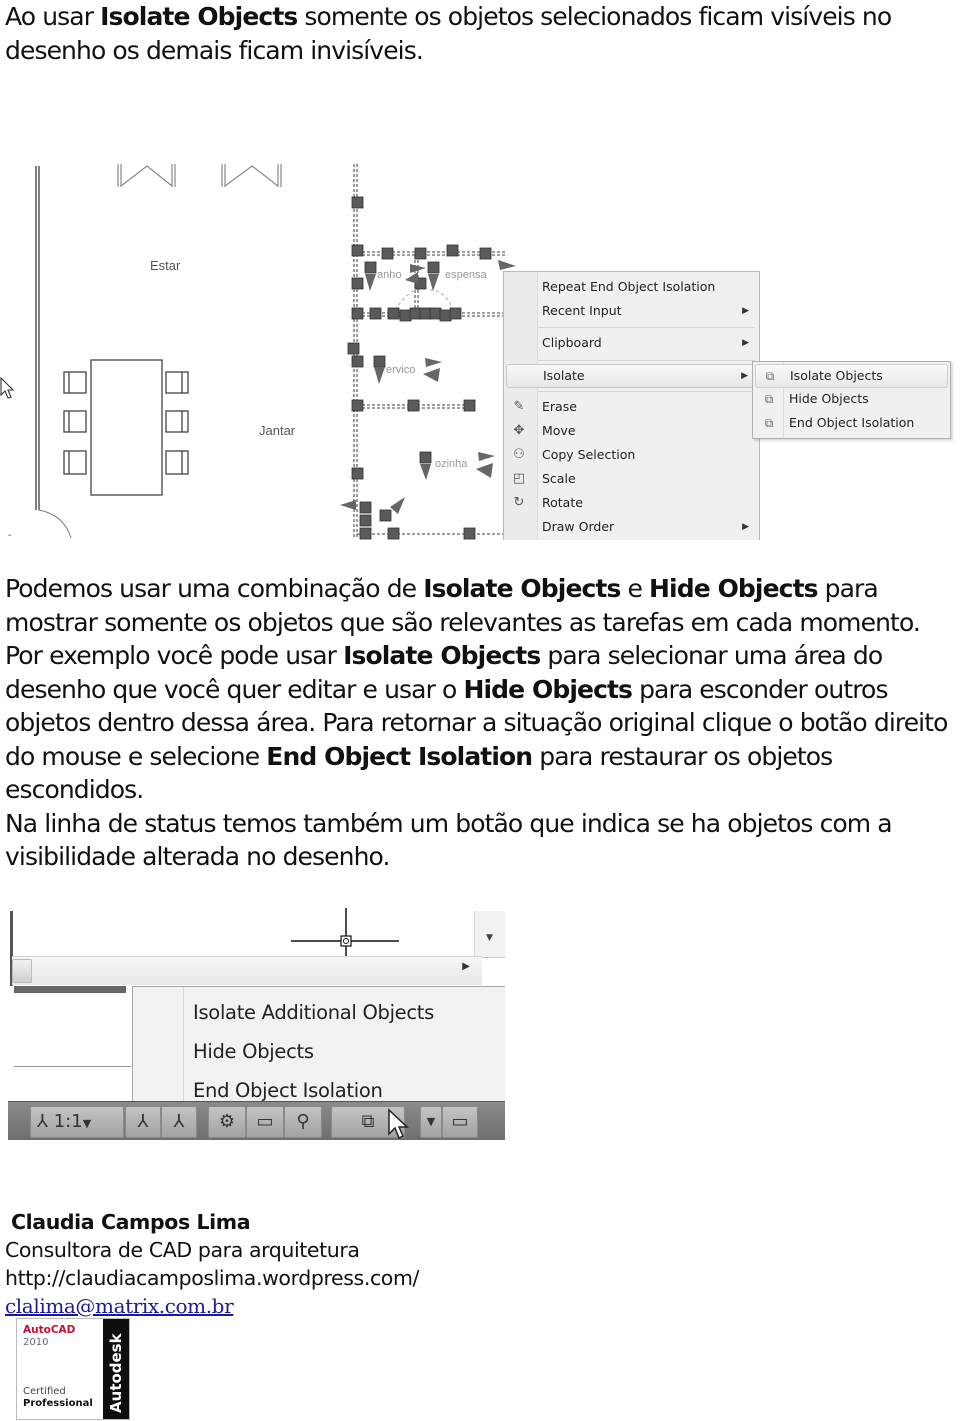  What do you see at coordinates (58, 1398) in the screenshot?
I see `badge-certification: Certified Professional` at bounding box center [58, 1398].